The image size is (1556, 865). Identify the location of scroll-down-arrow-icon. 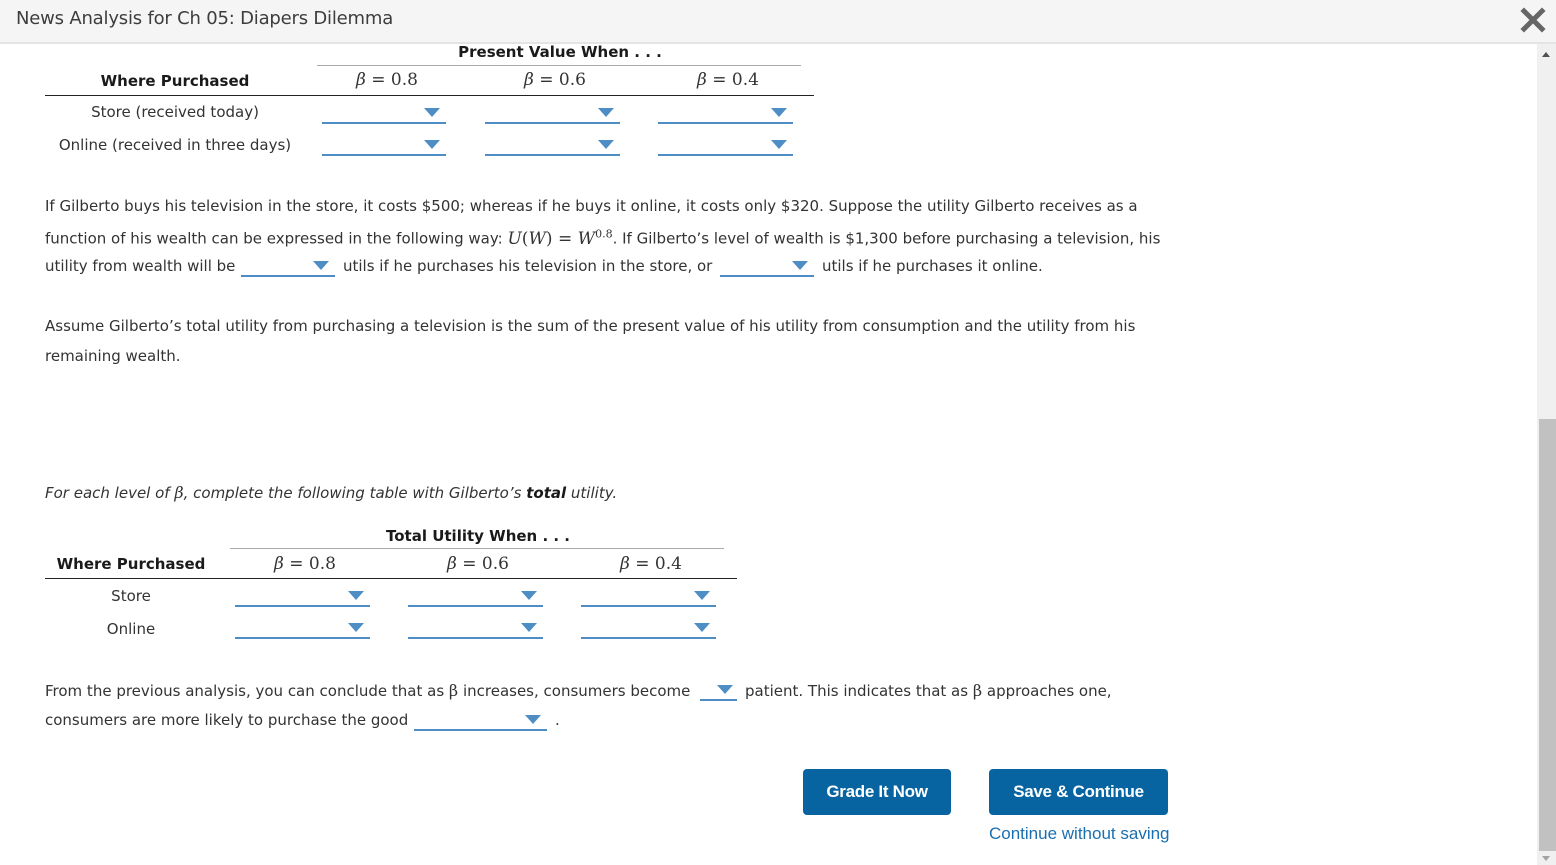
(1546, 858).